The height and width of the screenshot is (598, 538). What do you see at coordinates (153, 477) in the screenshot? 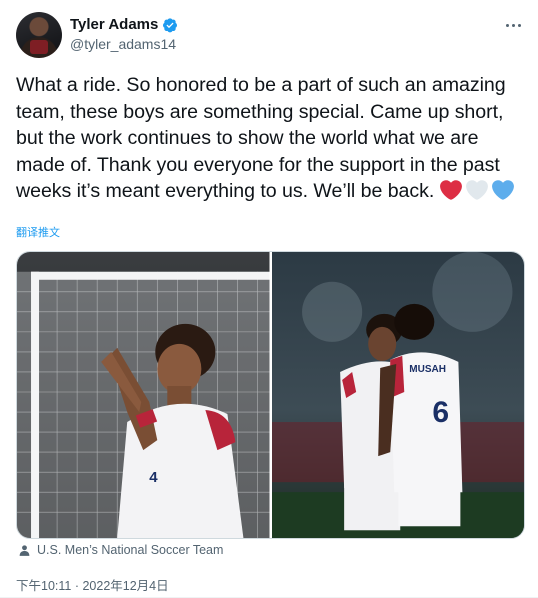
I see `photo-1-jersey-number: 4` at bounding box center [153, 477].